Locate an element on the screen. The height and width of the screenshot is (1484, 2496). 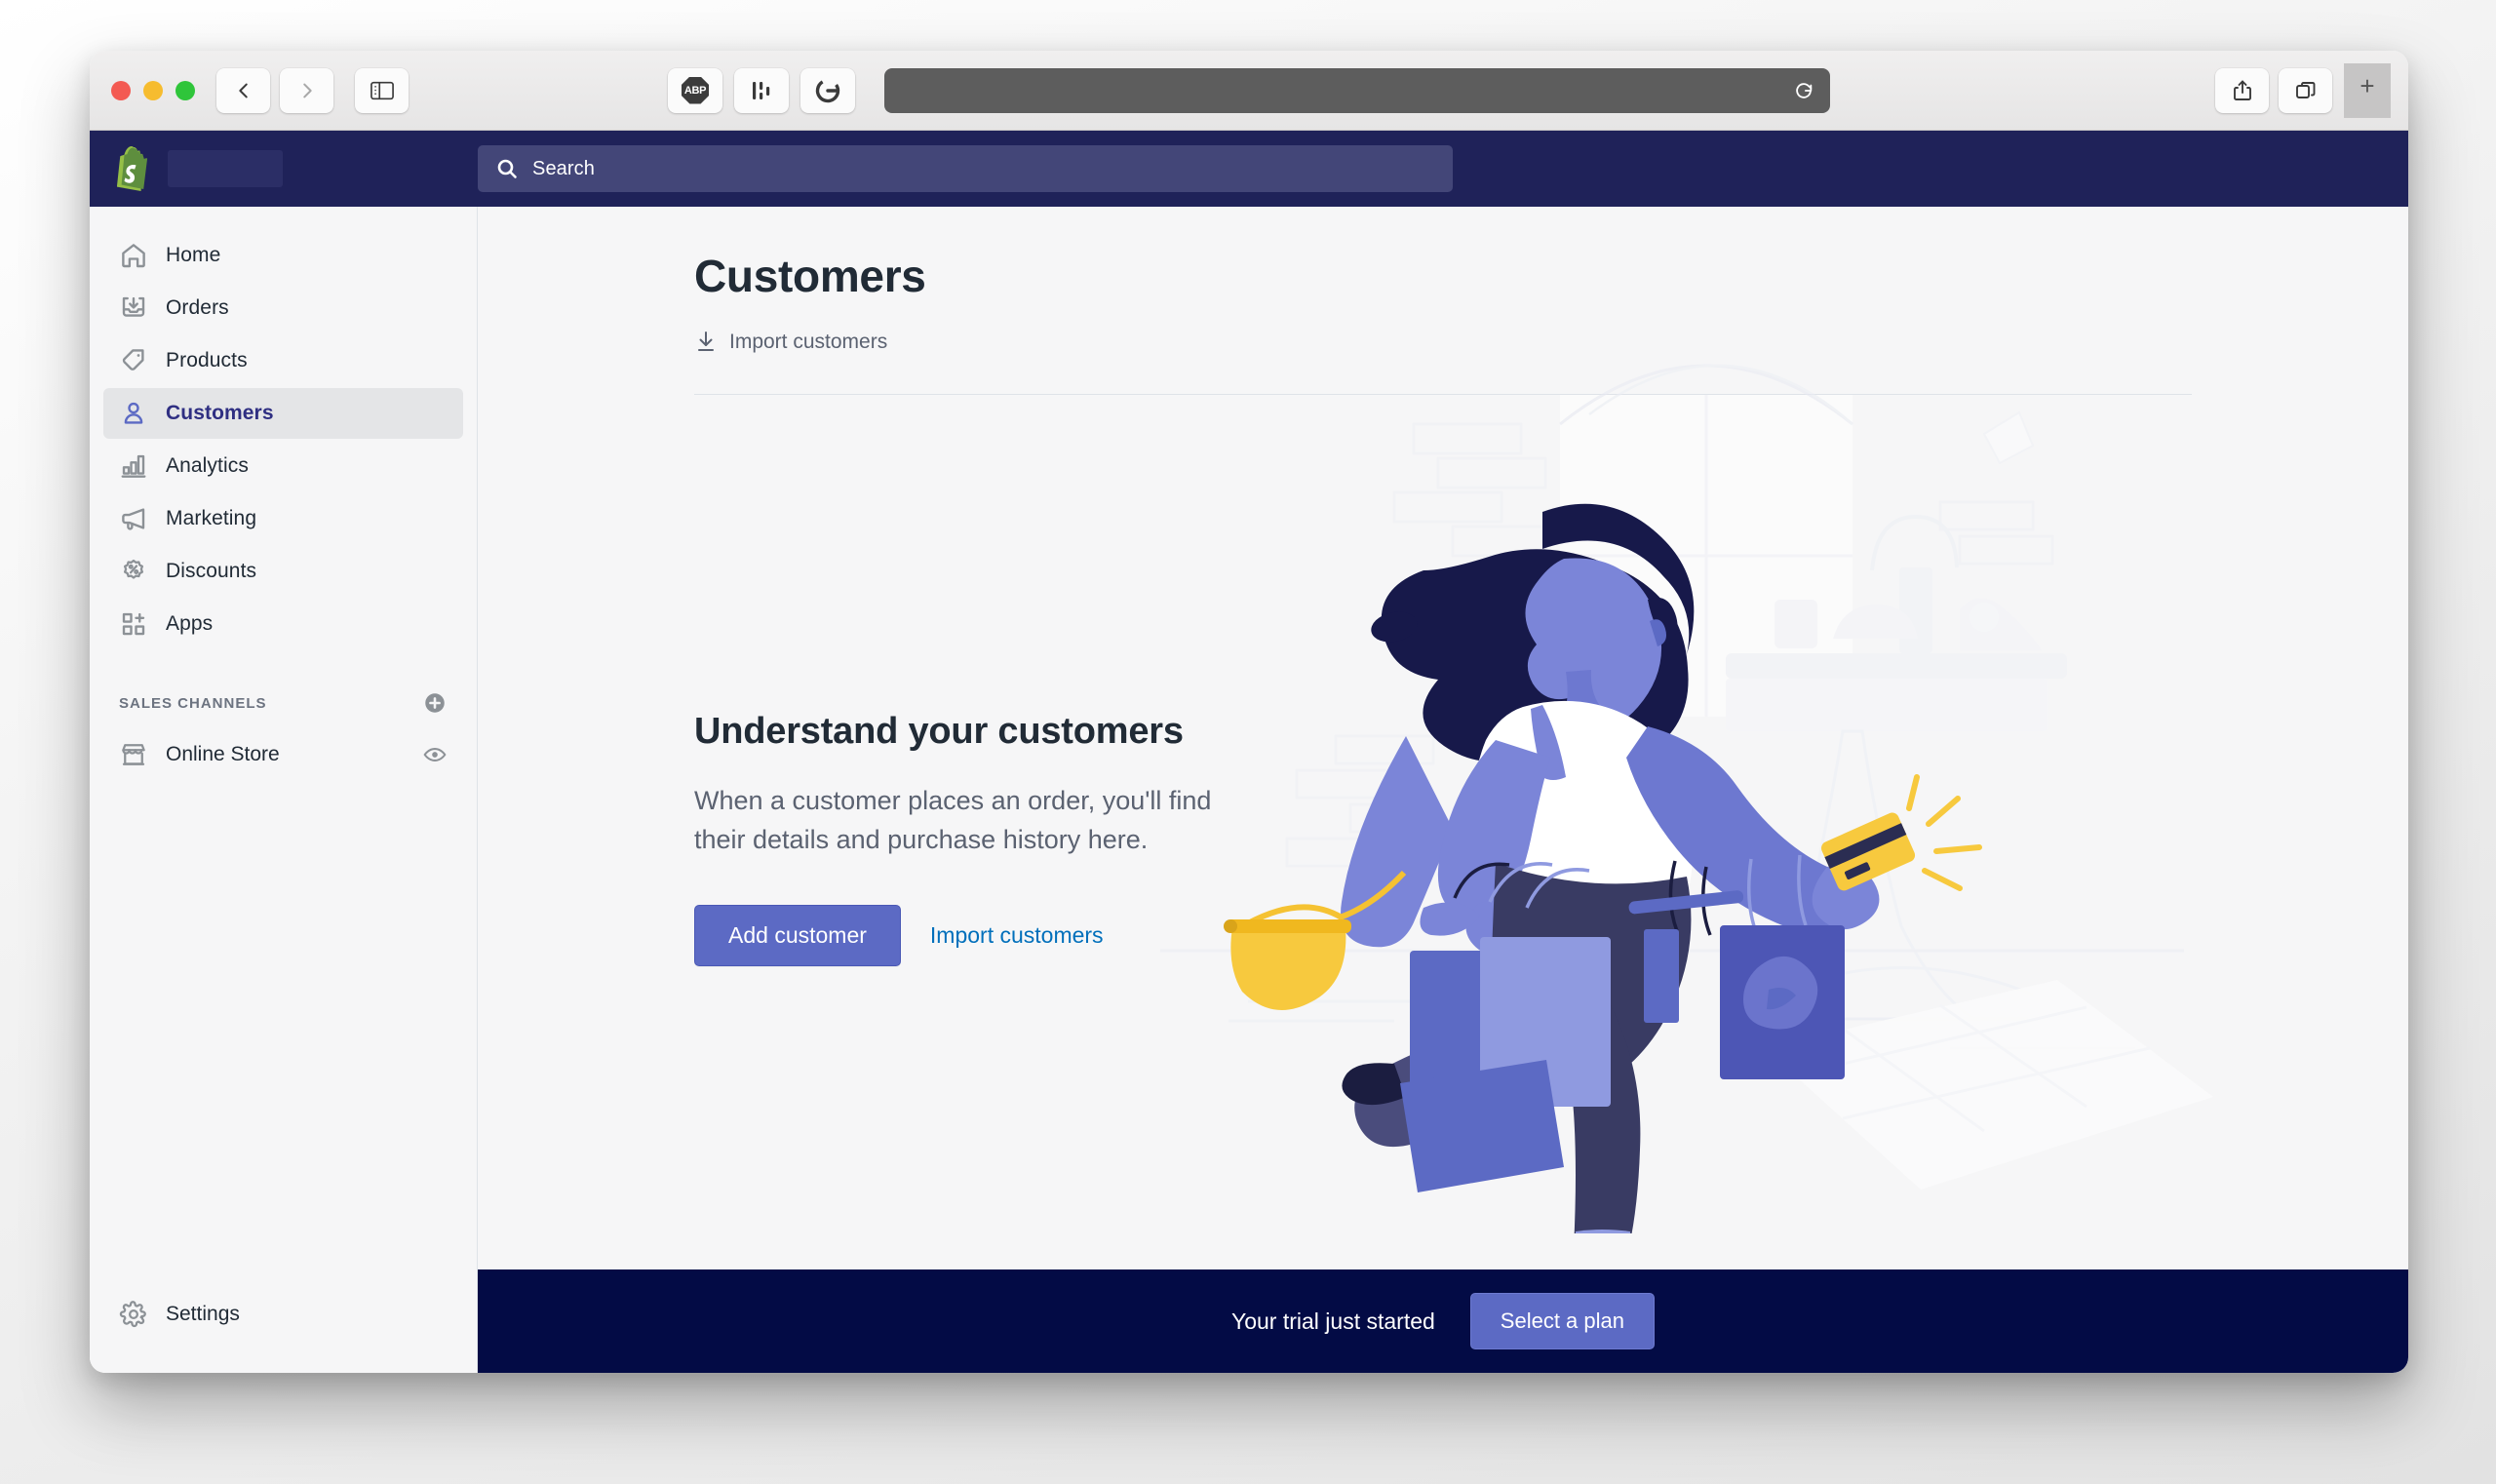
gear-icon is located at coordinates (132, 1314).